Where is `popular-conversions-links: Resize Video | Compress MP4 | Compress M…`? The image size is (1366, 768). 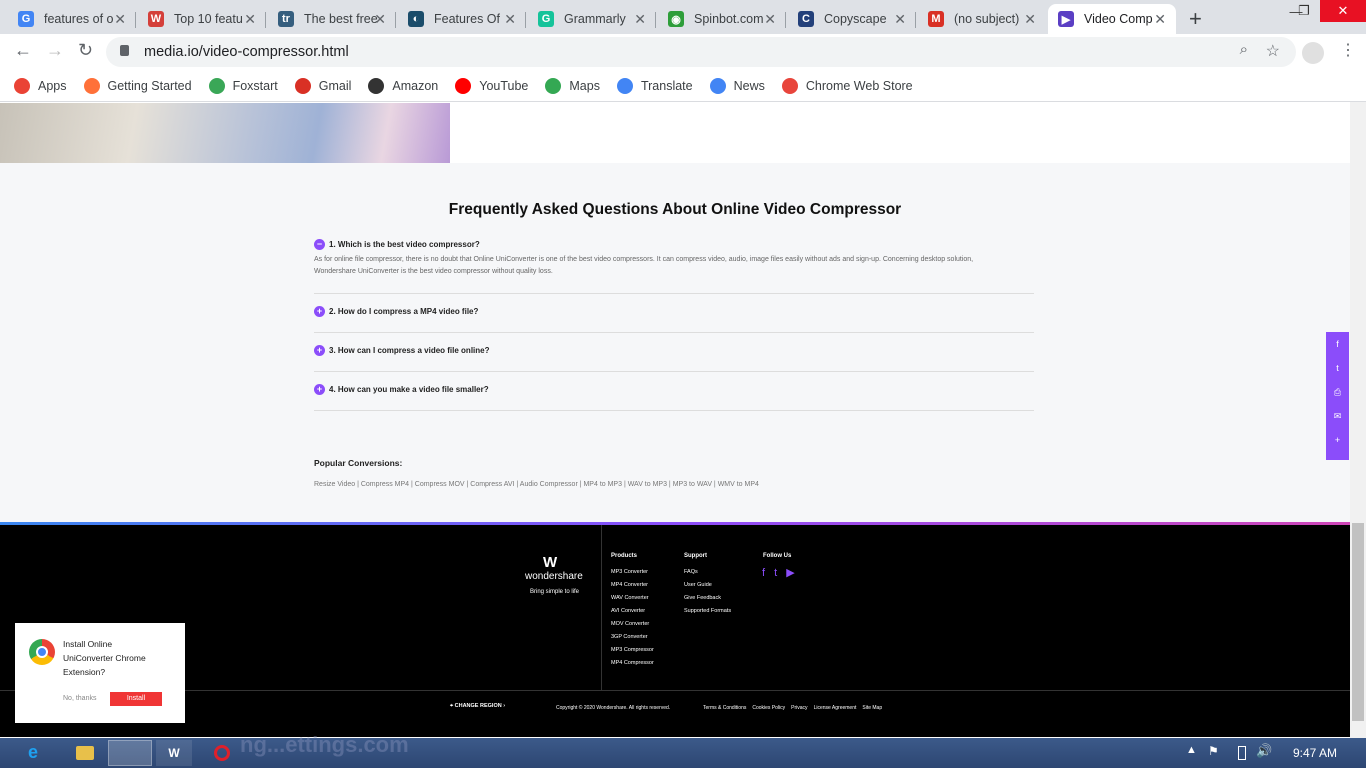
popular-conversions-links: Resize Video | Compress MP4 | Compress M… is located at coordinates (536, 484).